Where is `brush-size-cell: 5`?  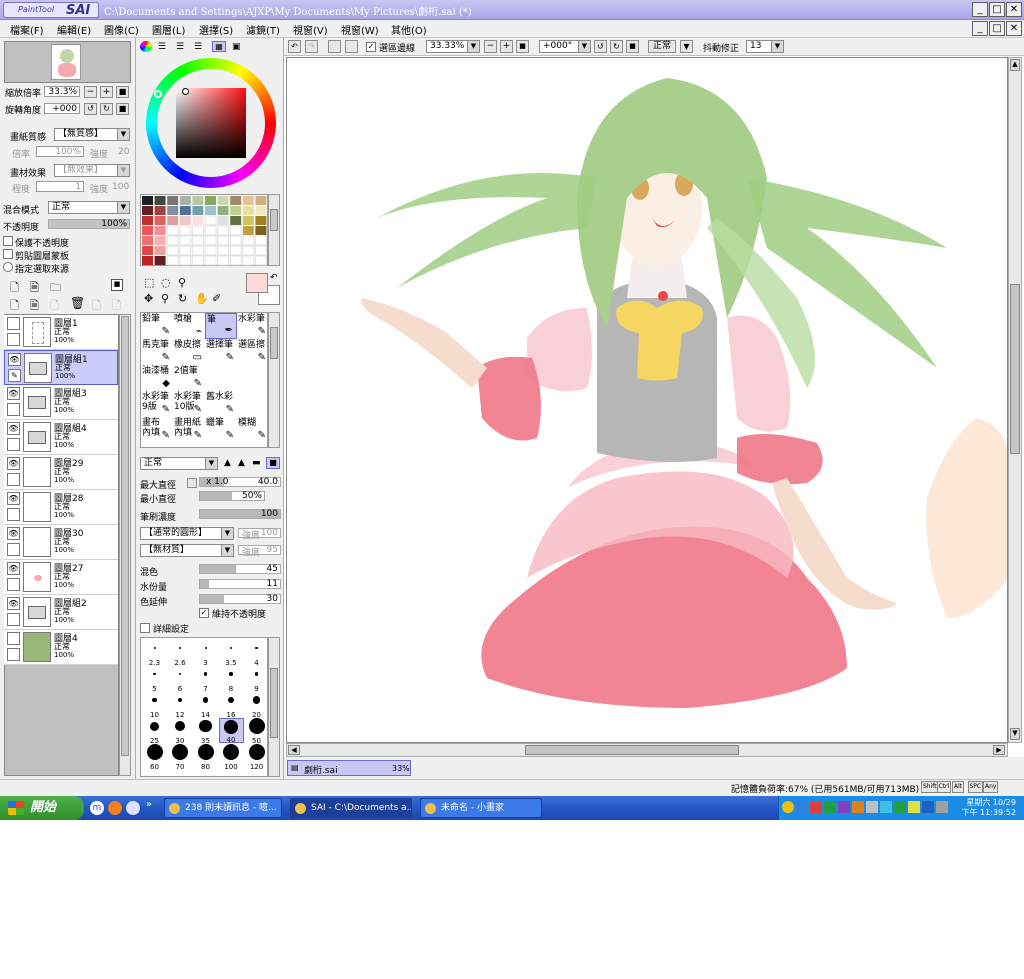 brush-size-cell: 5 is located at coordinates (154, 679).